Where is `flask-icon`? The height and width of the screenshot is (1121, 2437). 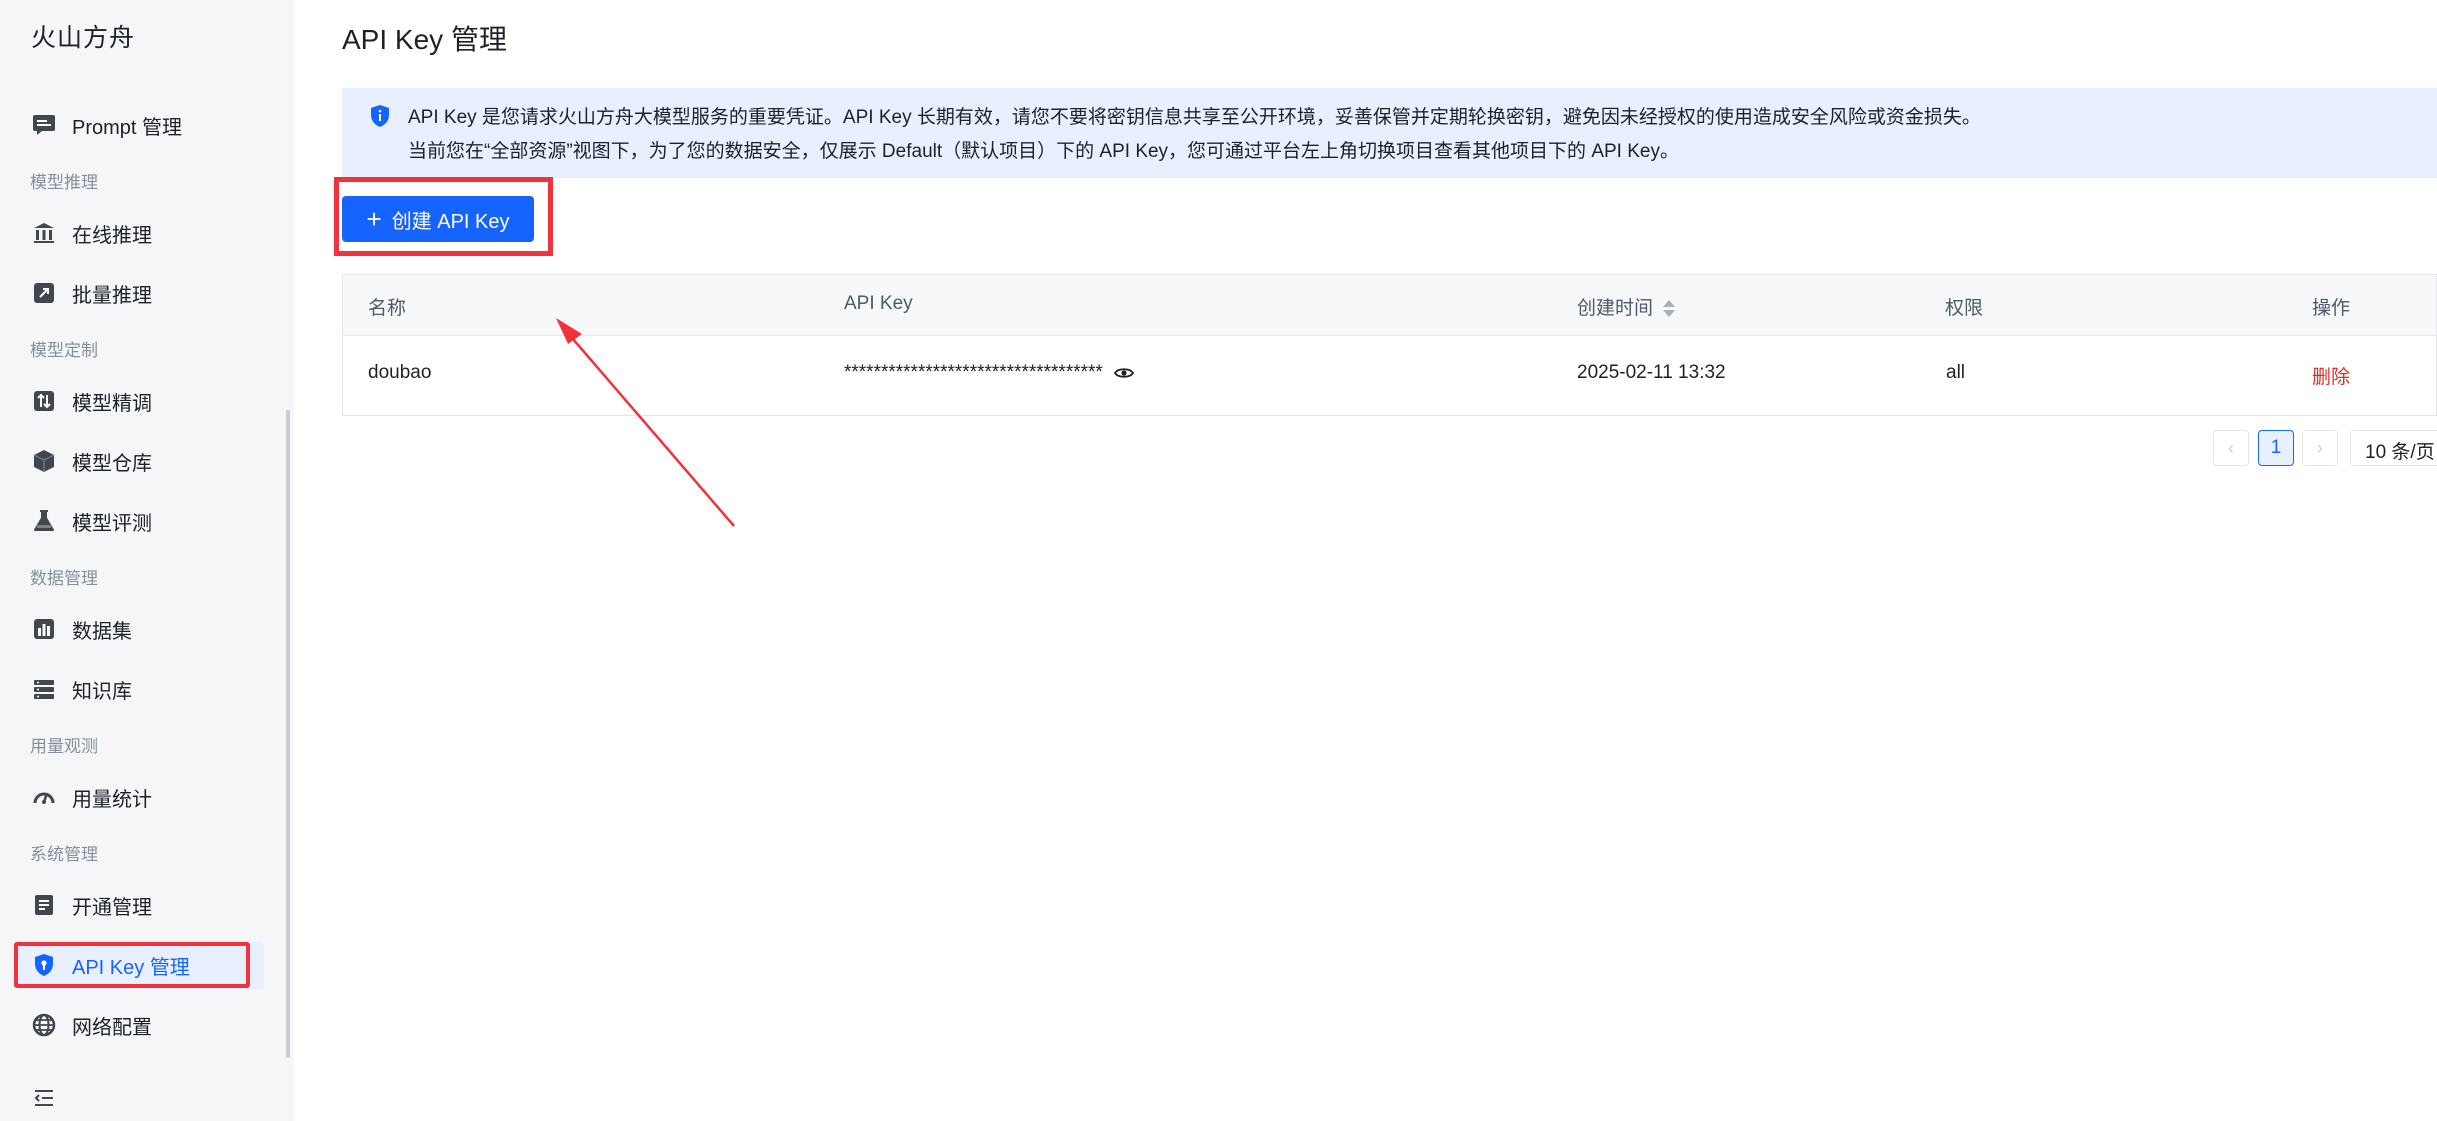 flask-icon is located at coordinates (44, 521).